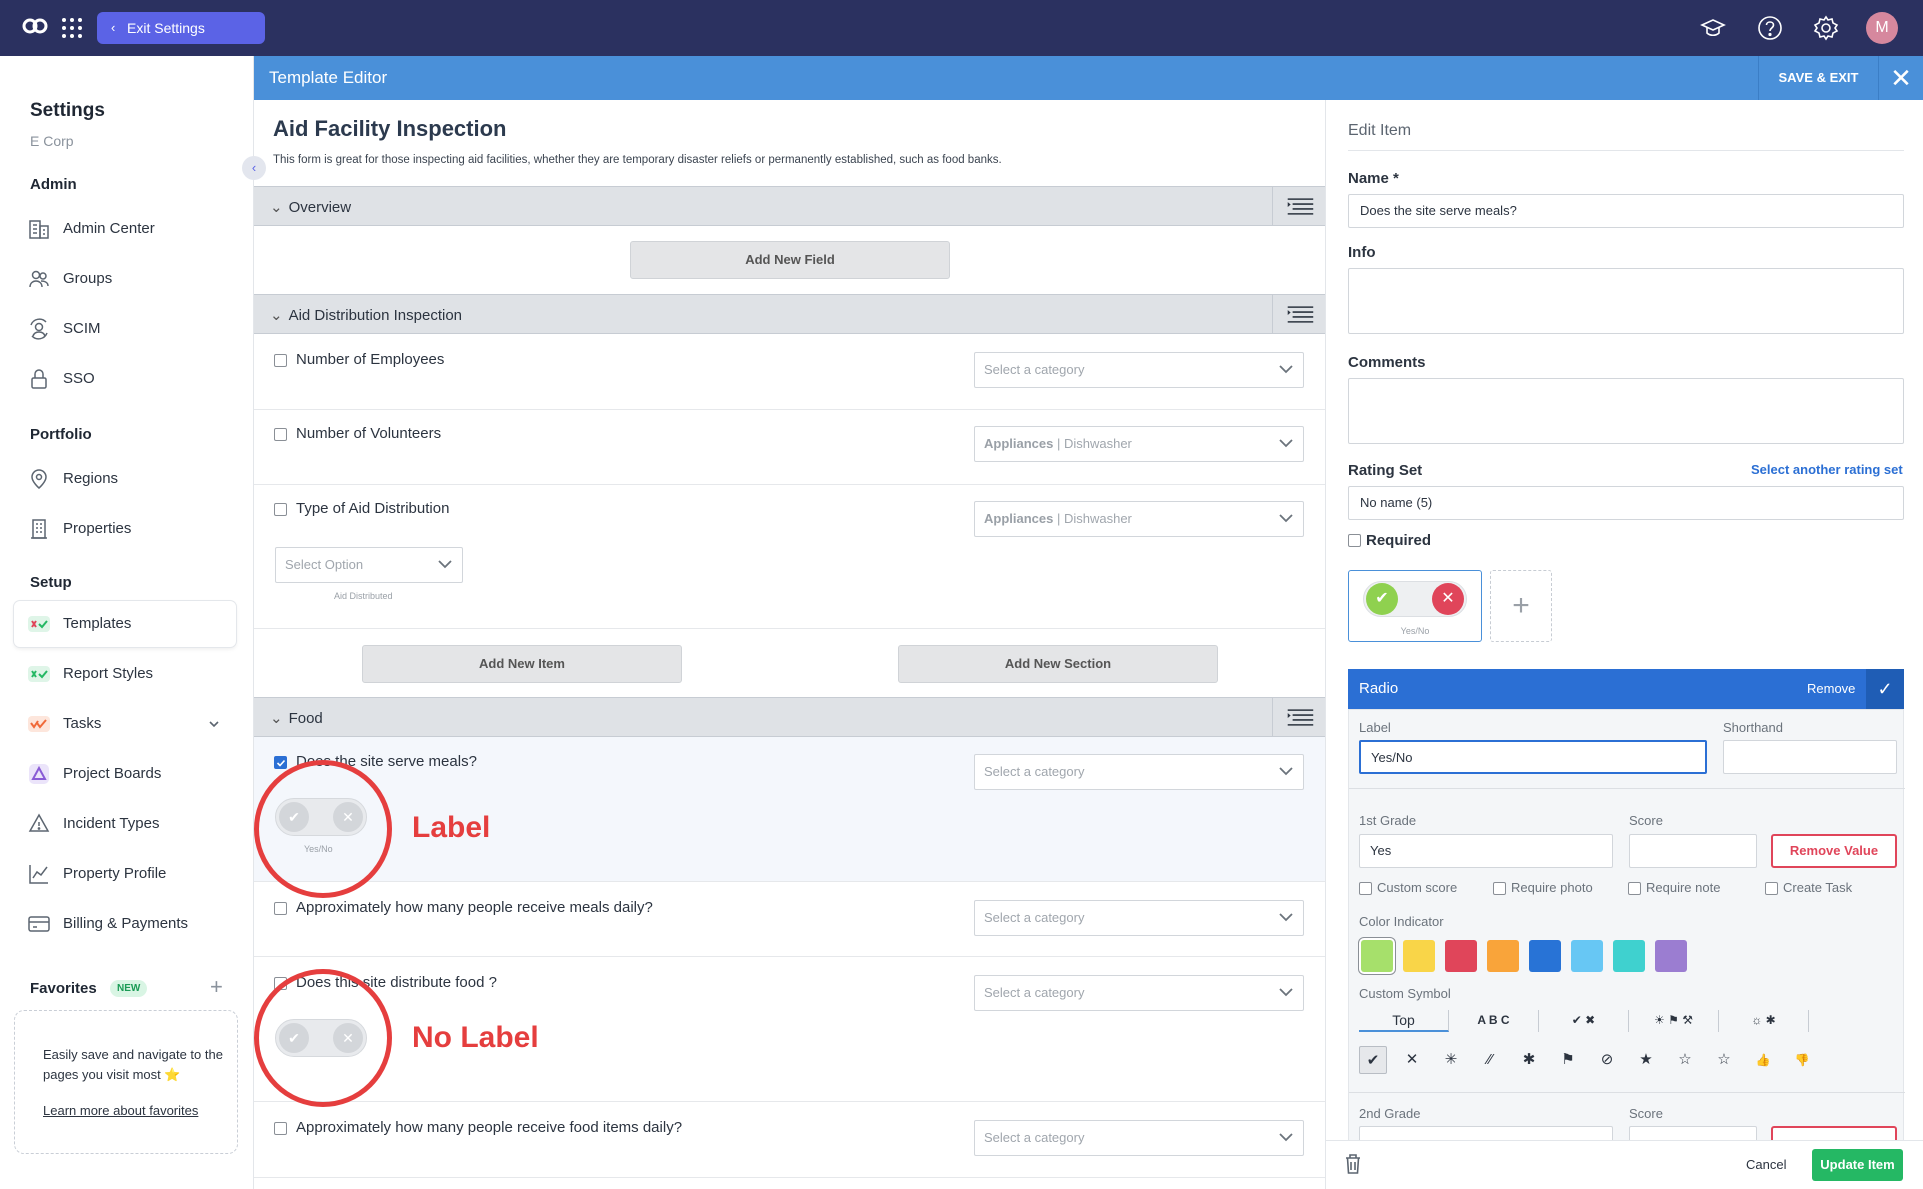 This screenshot has width=1923, height=1189. I want to click on color-swatch-yellow, so click(1419, 956).